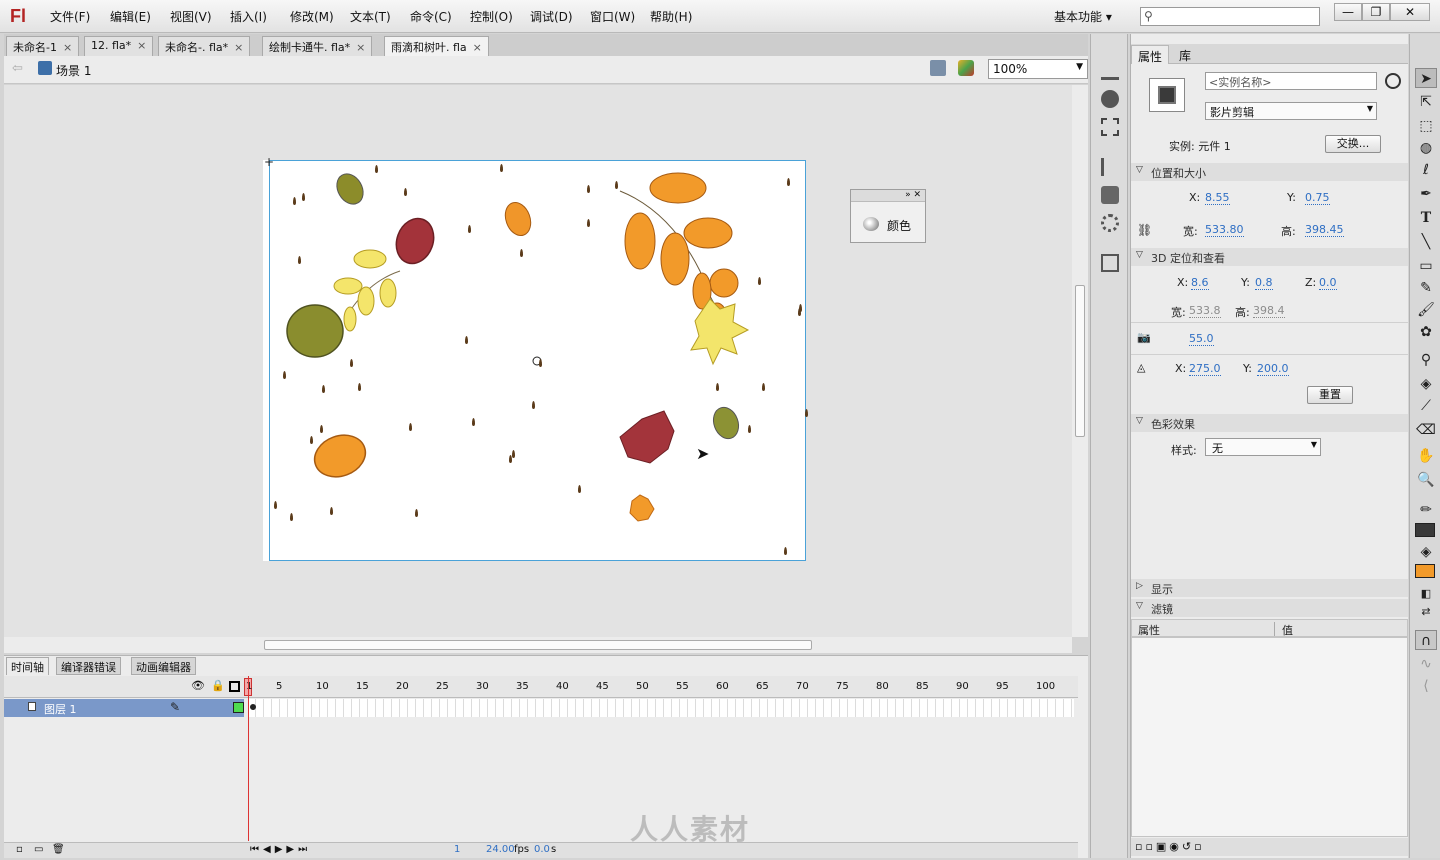 The width and height of the screenshot is (1440, 860). What do you see at coordinates (1426, 332) in the screenshot?
I see `deco-tool-icon: ✿` at bounding box center [1426, 332].